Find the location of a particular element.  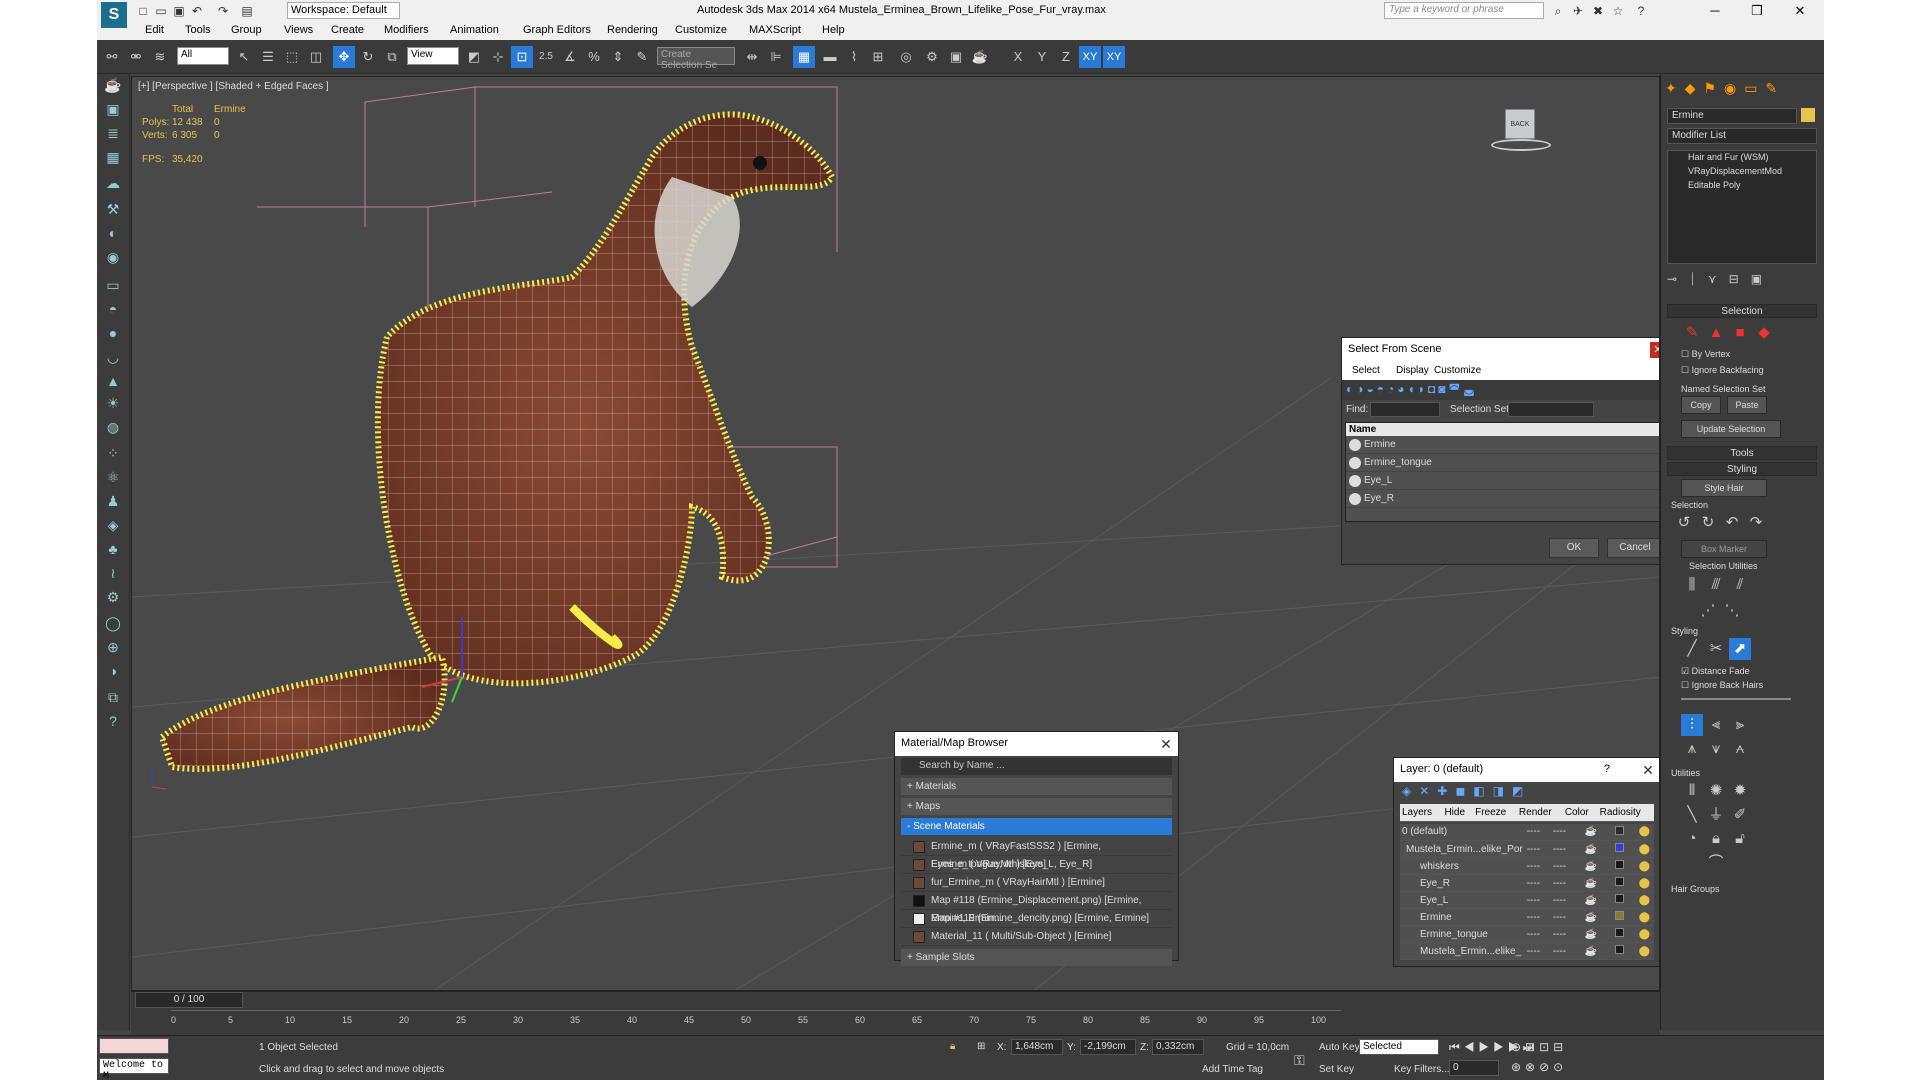

object-name-field: Ermine is located at coordinates (1732, 116).